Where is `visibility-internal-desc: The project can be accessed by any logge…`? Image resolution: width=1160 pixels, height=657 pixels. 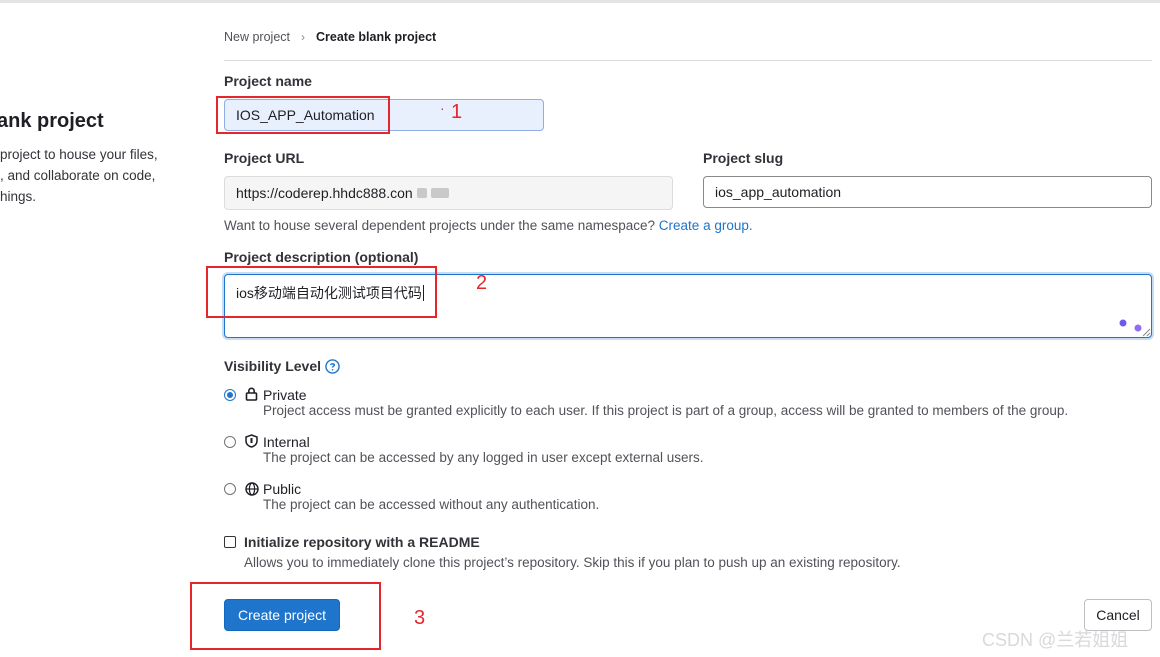 visibility-internal-desc: The project can be accessed by any logge… is located at coordinates (483, 457).